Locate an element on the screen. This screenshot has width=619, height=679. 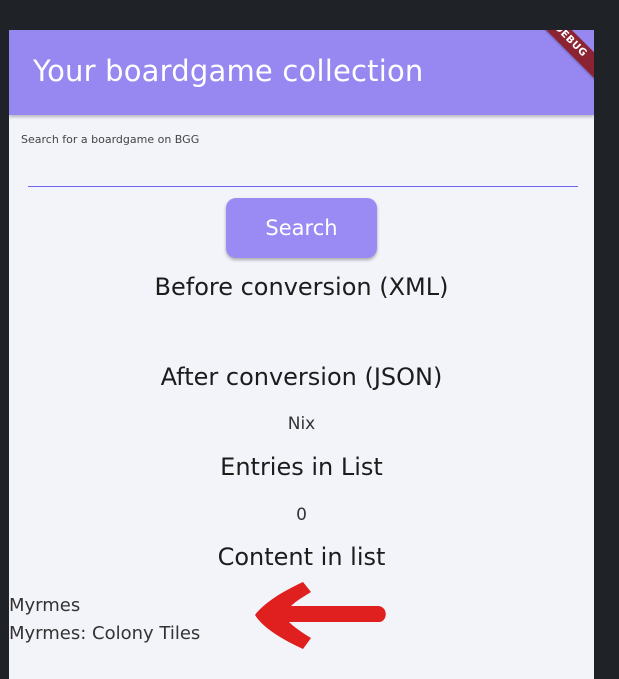
search-field-label: Search for a boardgame on BGG is located at coordinates (110, 139).